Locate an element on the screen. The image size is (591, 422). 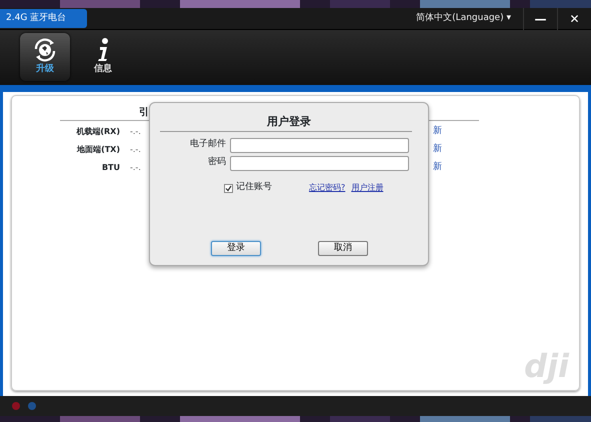
language-dropdown: 简体中文(Language) ▾ is located at coordinates (463, 19).